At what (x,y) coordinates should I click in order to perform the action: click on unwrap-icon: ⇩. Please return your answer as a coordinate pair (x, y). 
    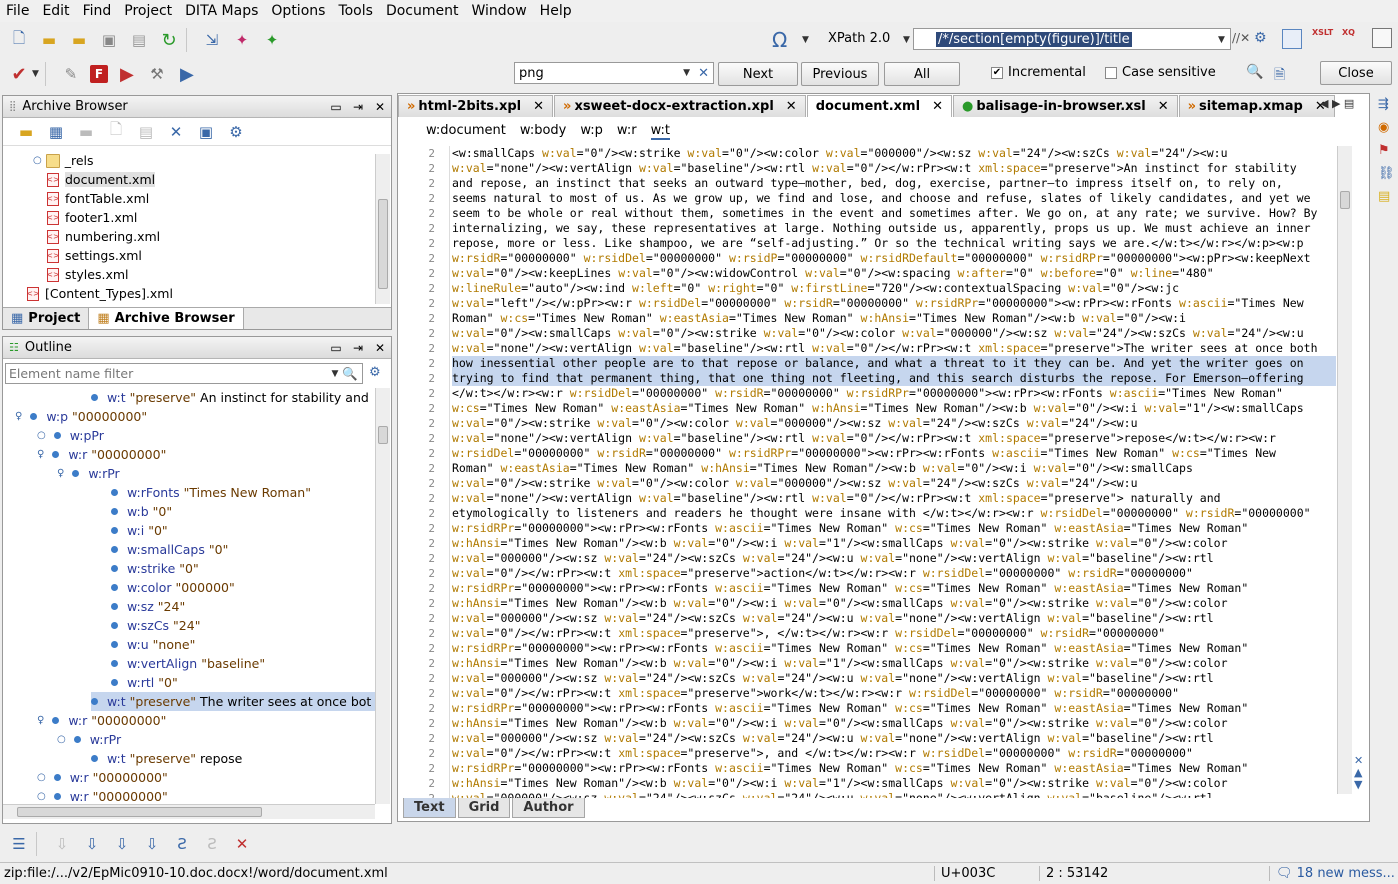
    Looking at the image, I should click on (62, 844).